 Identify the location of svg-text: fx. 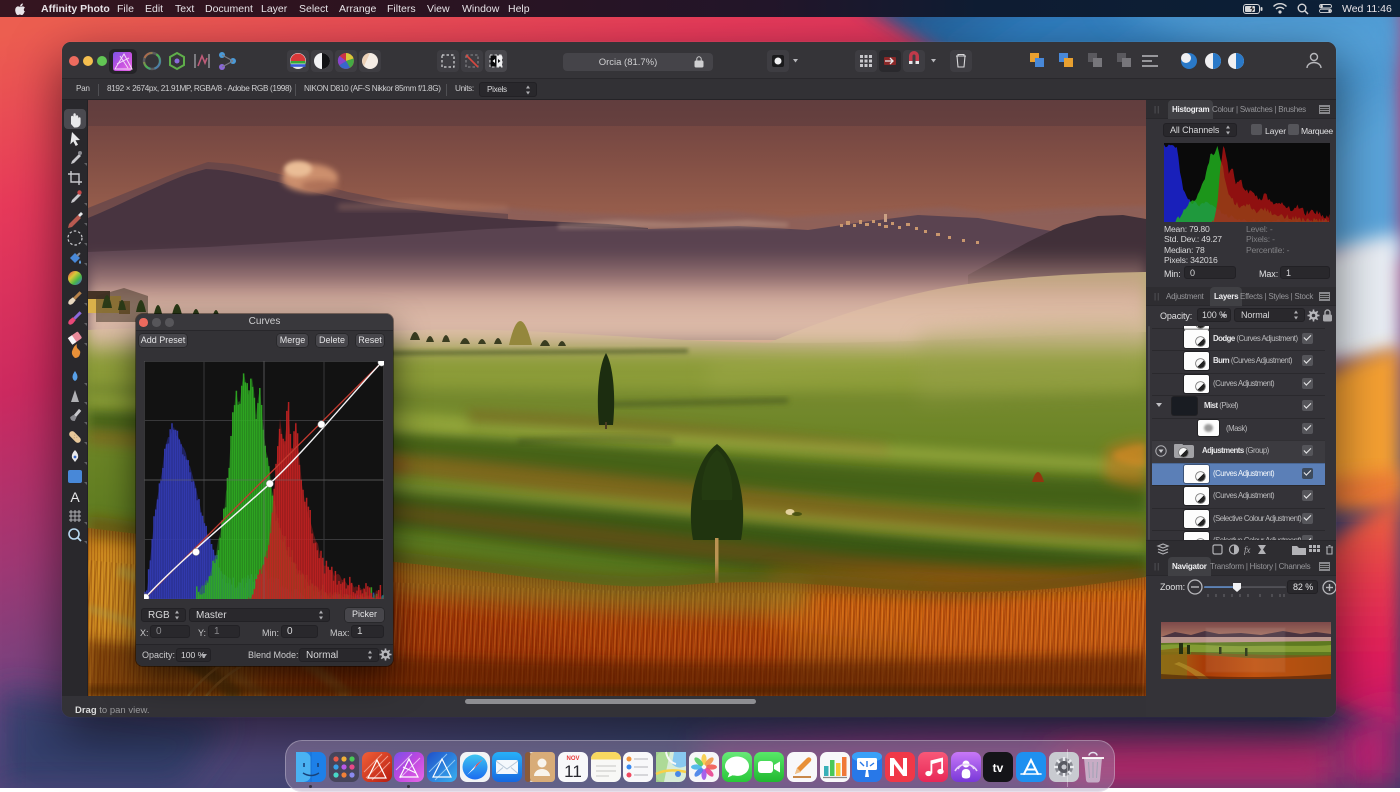
(1247, 550).